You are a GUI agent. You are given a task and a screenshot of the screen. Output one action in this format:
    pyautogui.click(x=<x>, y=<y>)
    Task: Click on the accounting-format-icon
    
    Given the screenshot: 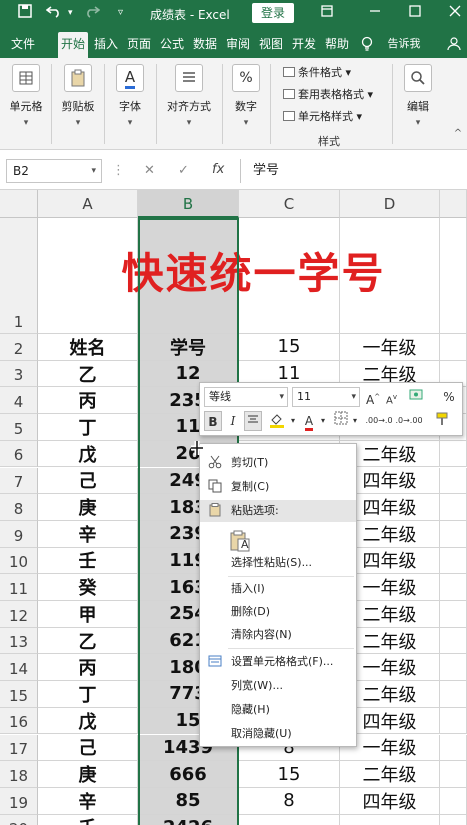 What is the action you would take?
    pyautogui.click(x=418, y=397)
    